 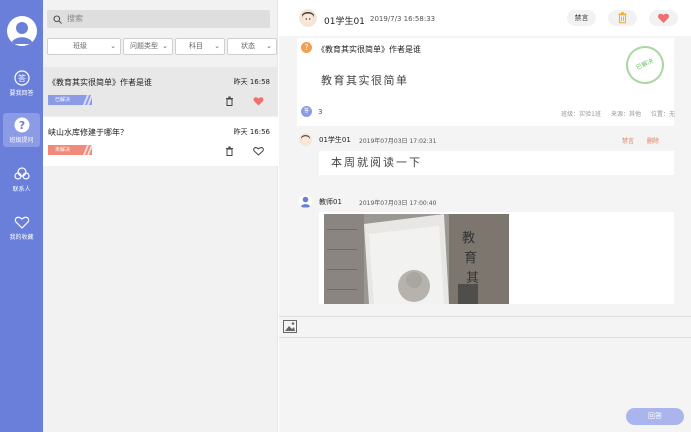 I want to click on answer-icon: 答, so click(x=21, y=78).